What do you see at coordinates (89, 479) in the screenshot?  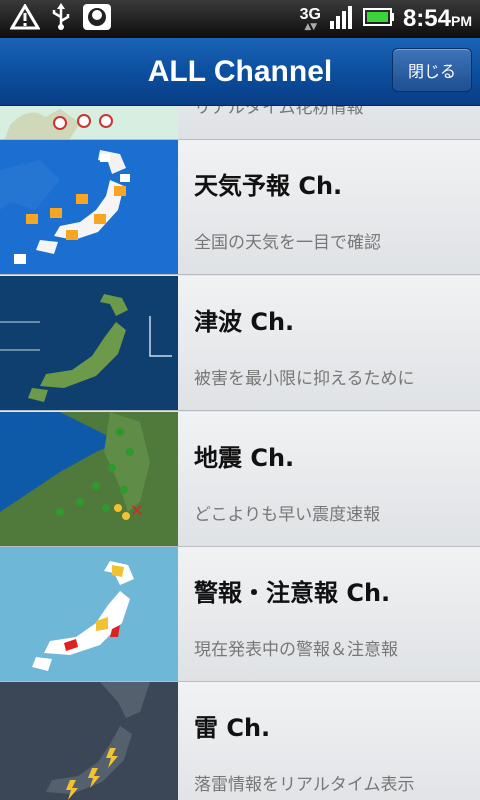 I see `earthquake-map-thumbnail: ✕` at bounding box center [89, 479].